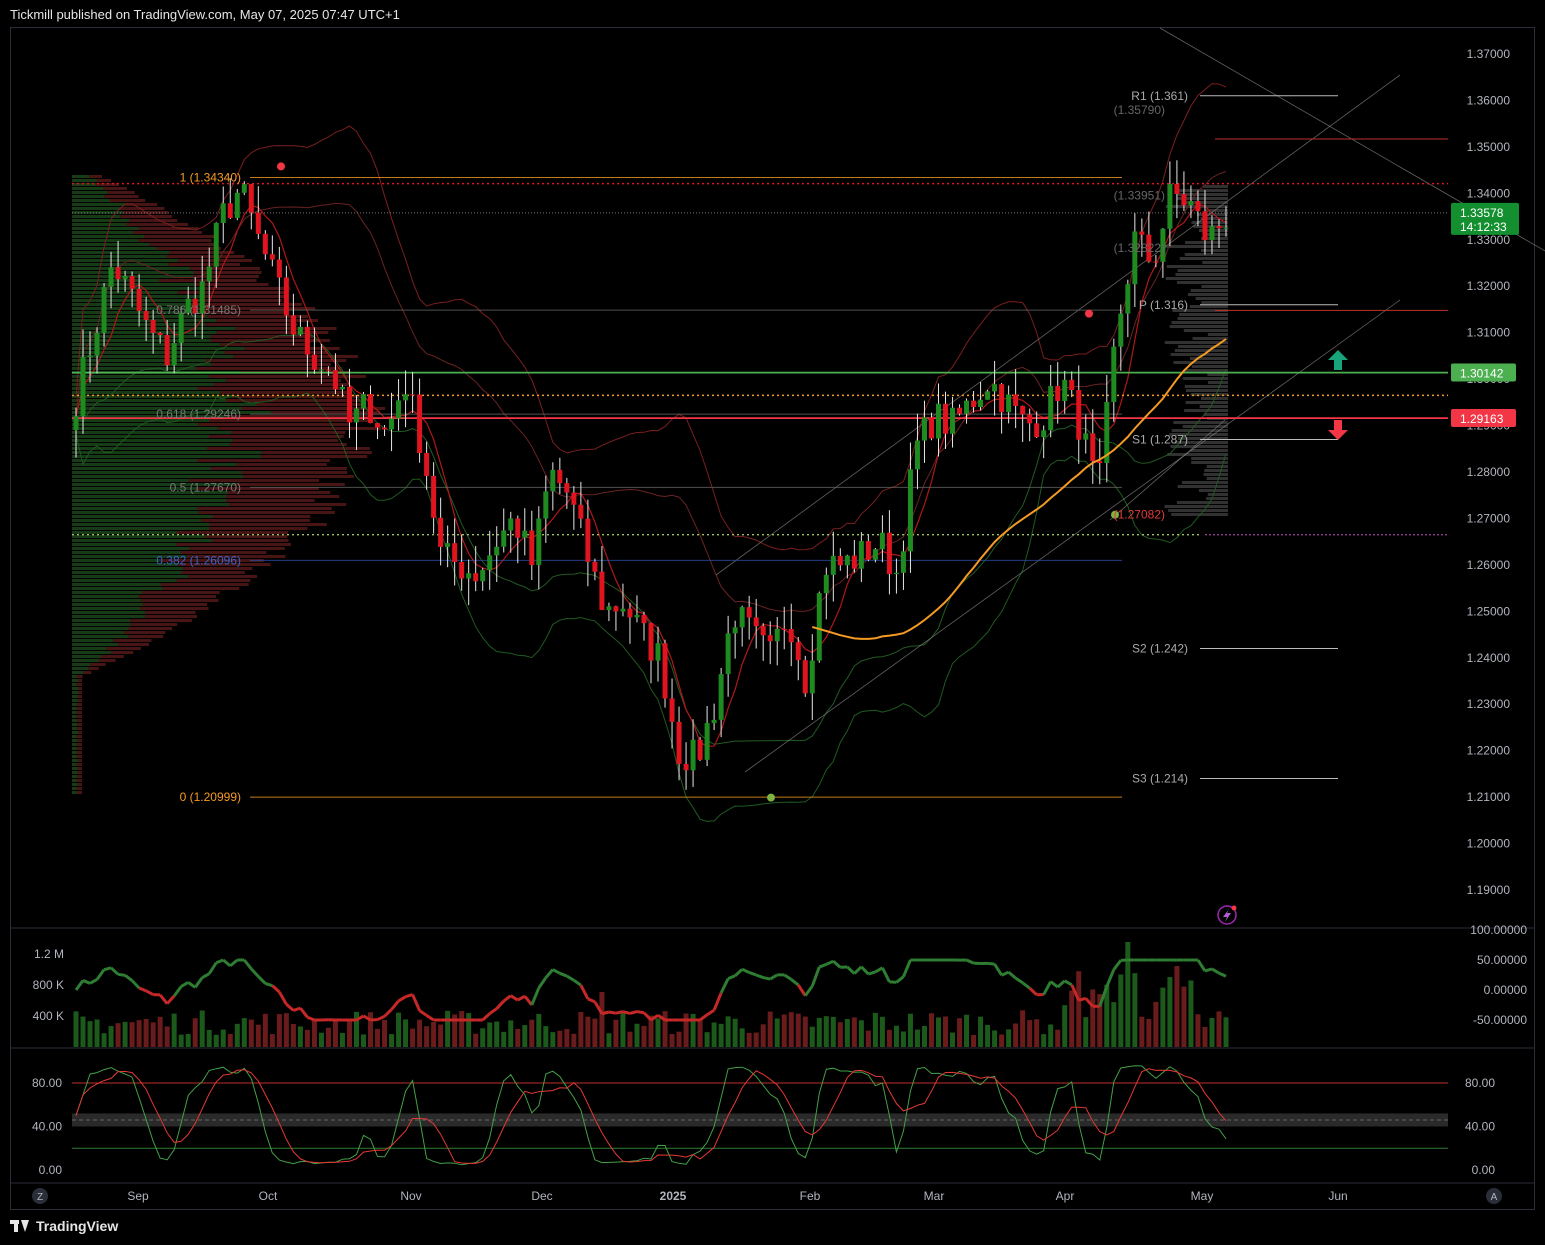  What do you see at coordinates (1489, 286) in the screenshot?
I see `price-tick: 1.32000` at bounding box center [1489, 286].